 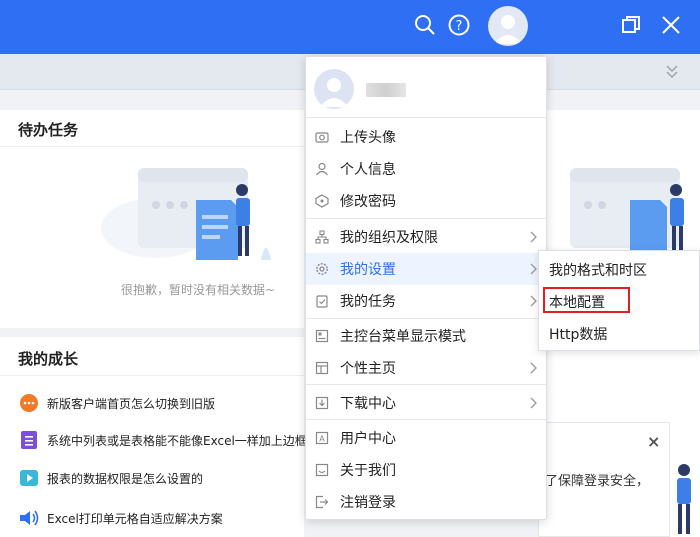 What do you see at coordinates (322, 336) in the screenshot?
I see `layout-icon` at bounding box center [322, 336].